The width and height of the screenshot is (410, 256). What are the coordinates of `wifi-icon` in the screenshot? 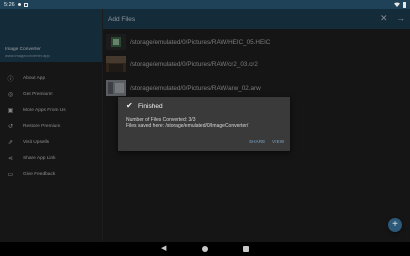 It's located at (397, 4).